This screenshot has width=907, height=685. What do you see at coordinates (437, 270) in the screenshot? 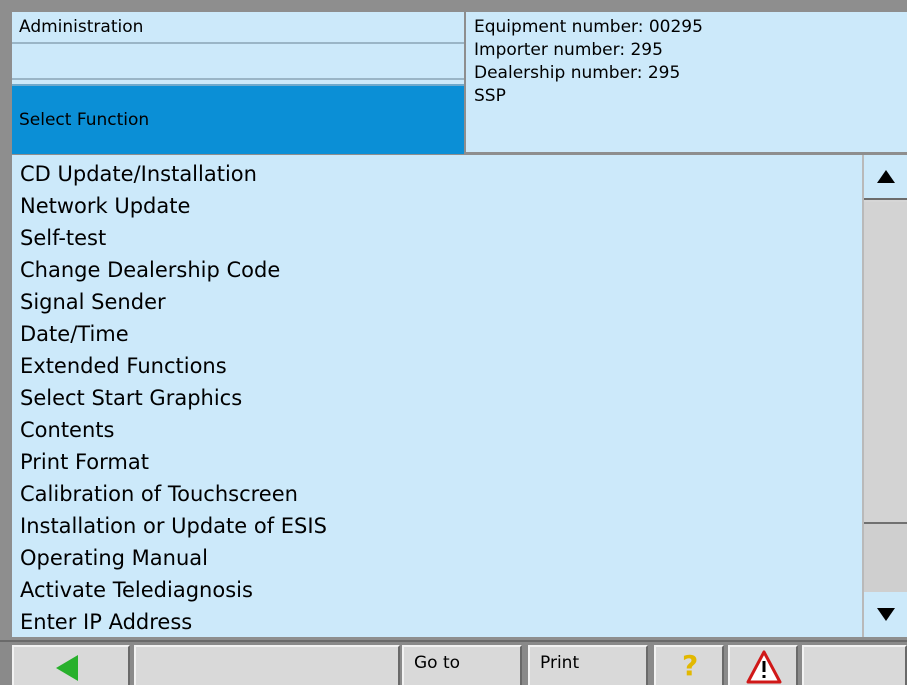
I see `list-item-change-dealership-code: Change Dealership Code` at bounding box center [437, 270].